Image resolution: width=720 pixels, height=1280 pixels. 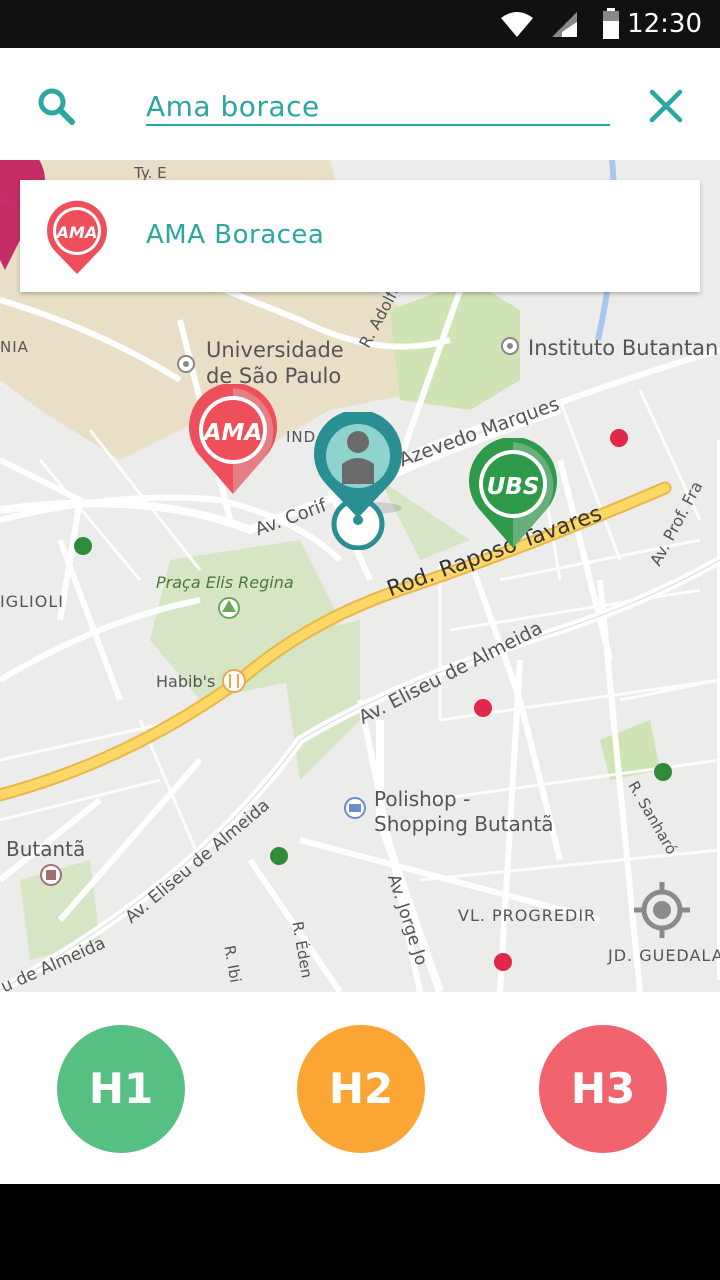 I want to click on ama-marker: AMA, so click(x=233, y=440).